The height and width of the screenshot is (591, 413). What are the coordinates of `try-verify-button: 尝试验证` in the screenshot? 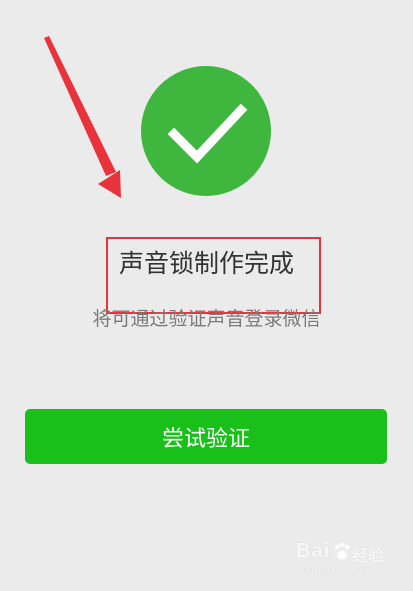 It's located at (206, 436).